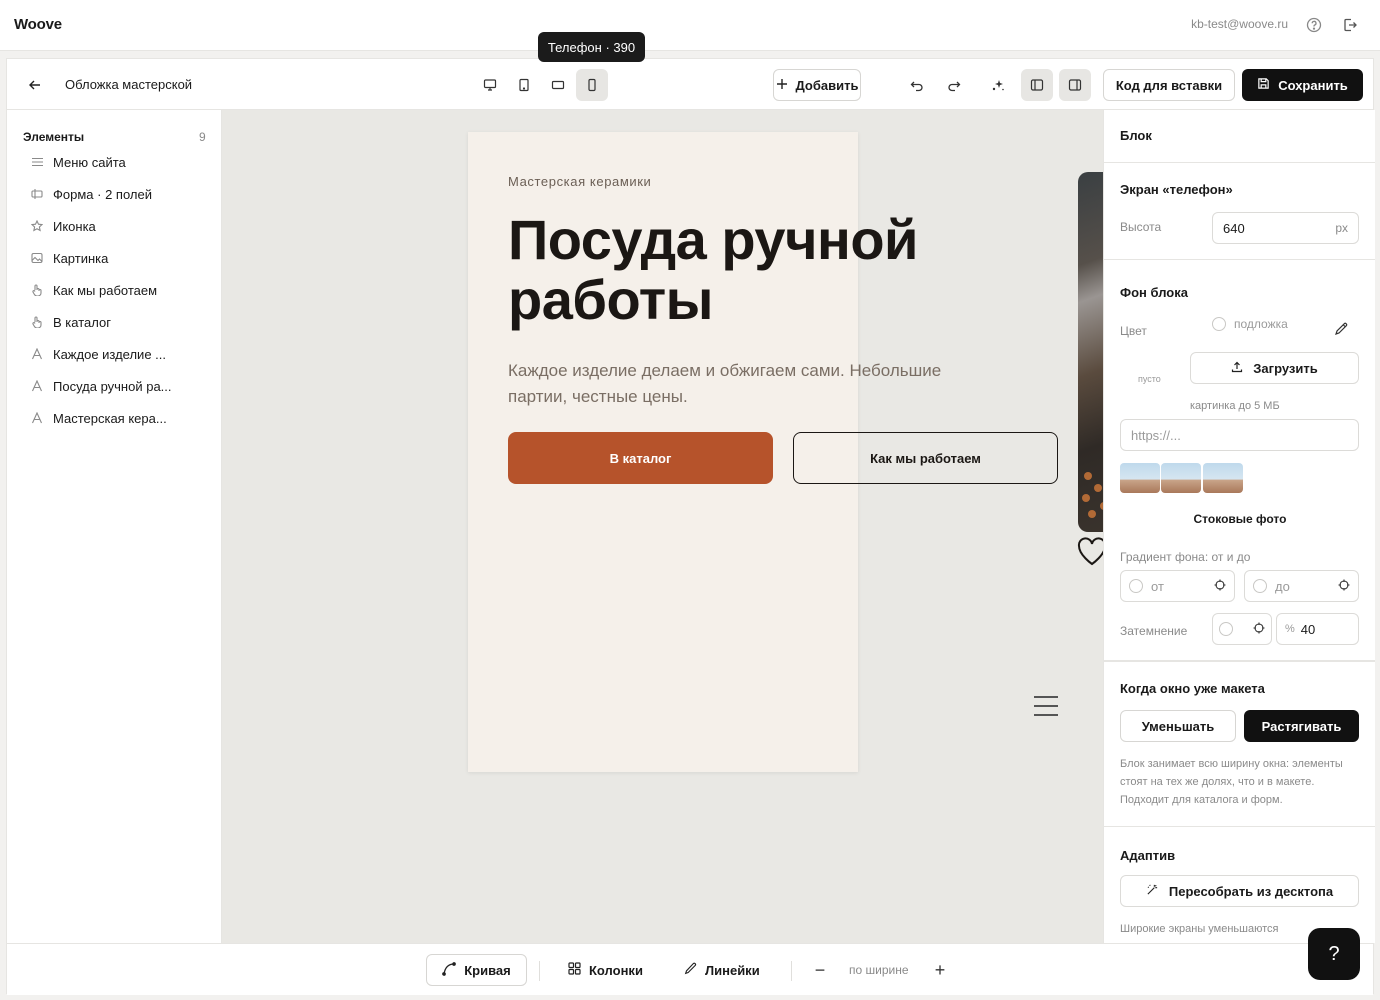  I want to click on sidebar-item-image: Картинка, so click(69, 258).